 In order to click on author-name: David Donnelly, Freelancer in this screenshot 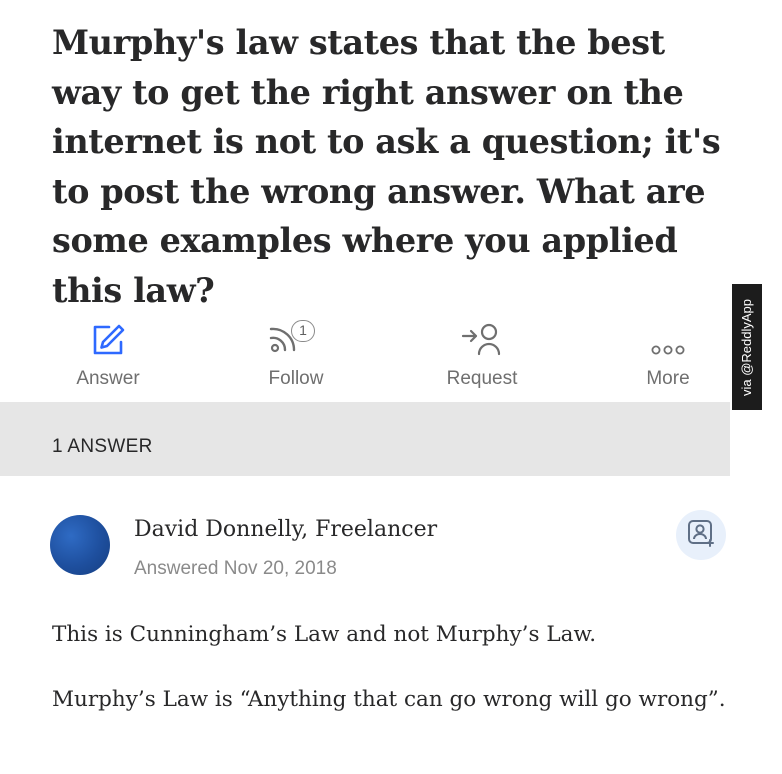, I will do `click(285, 529)`.